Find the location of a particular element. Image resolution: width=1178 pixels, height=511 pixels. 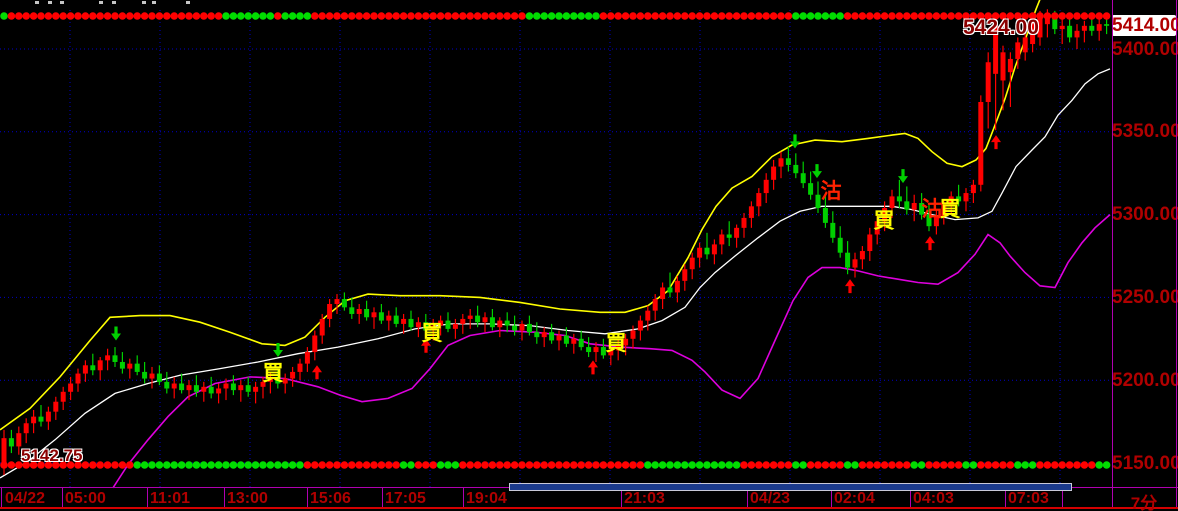

time-tick-label: 13:00 is located at coordinates (247, 498).